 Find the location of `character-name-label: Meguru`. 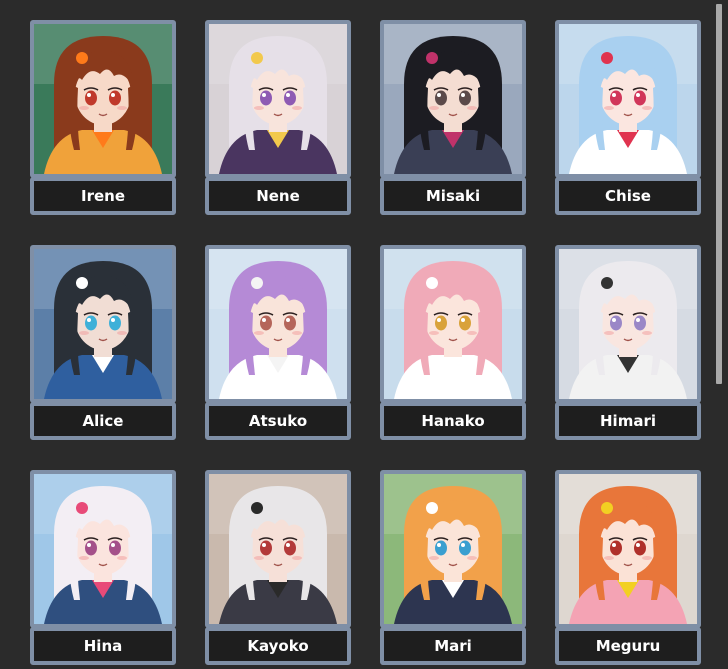

character-name-label: Meguru is located at coordinates (628, 646).